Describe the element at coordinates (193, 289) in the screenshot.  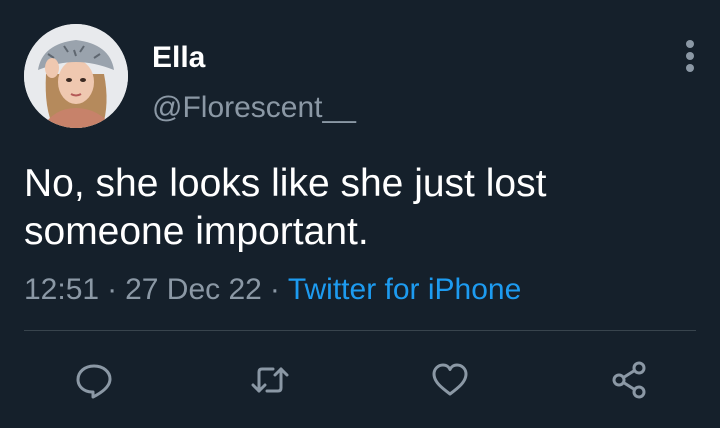
I see `tweet-date: 27 Dec 22` at that location.